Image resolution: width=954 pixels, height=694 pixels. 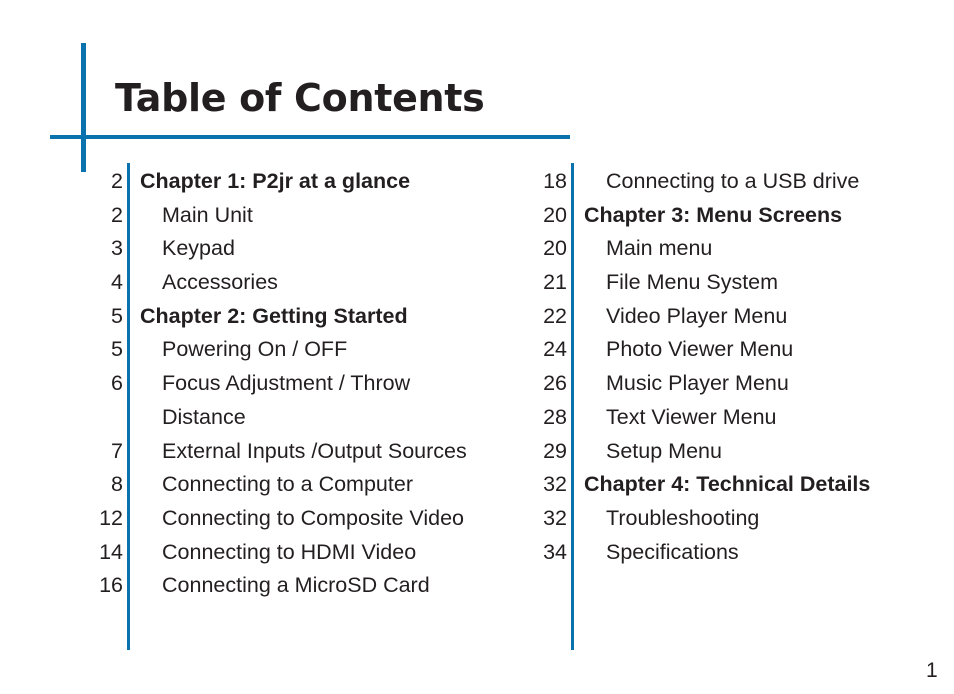 What do you see at coordinates (727, 484) in the screenshot?
I see `toc-chapter-title: Chapter 4: Technical Details` at bounding box center [727, 484].